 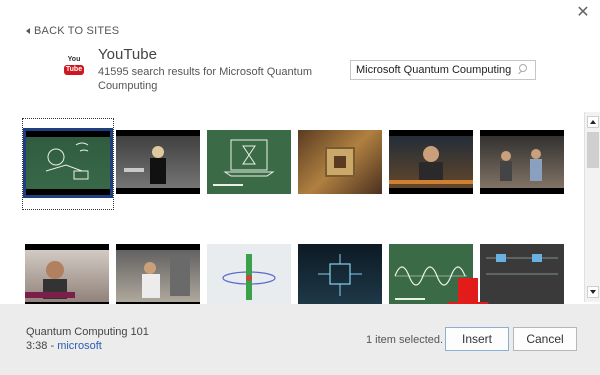 What do you see at coordinates (37, 346) in the screenshot?
I see `video-duration: 3:38` at bounding box center [37, 346].